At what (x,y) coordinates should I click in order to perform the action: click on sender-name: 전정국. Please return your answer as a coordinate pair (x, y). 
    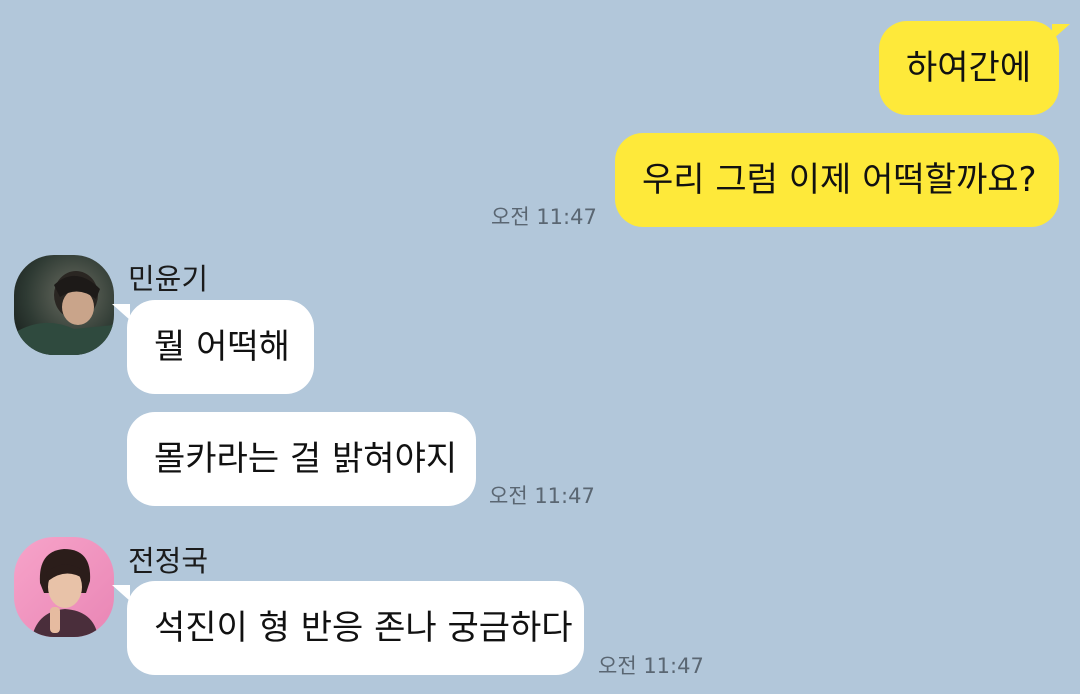
    Looking at the image, I should click on (168, 561).